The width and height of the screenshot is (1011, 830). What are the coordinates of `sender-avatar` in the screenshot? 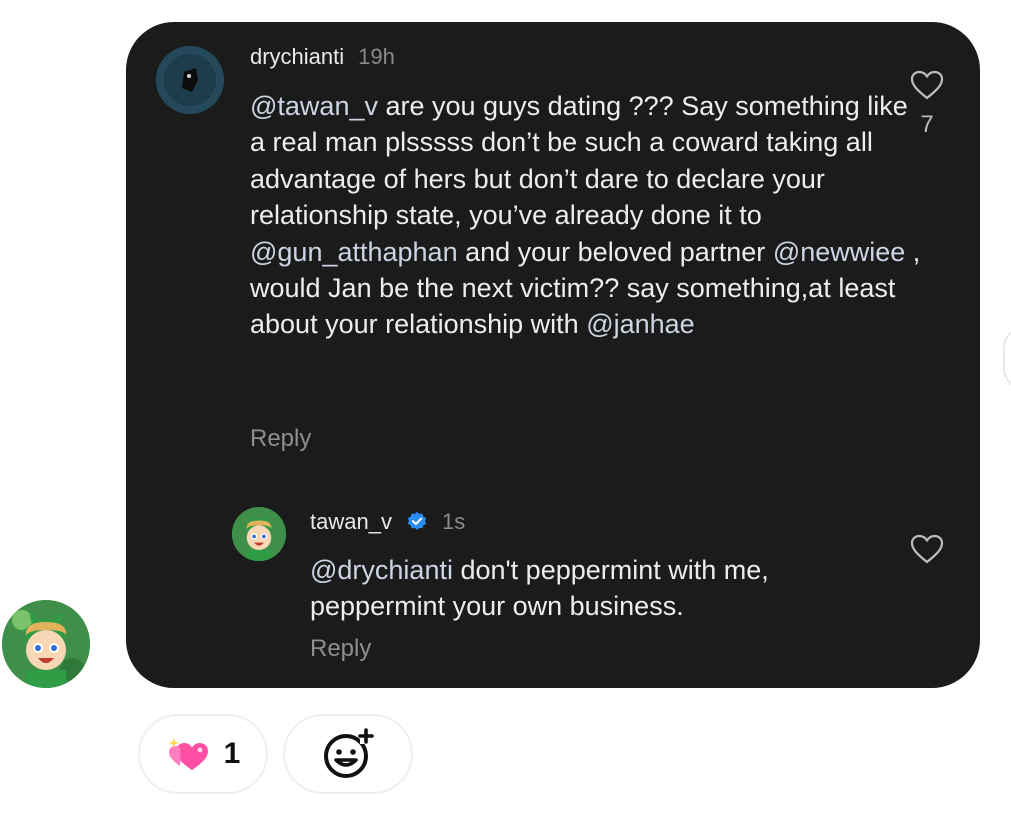 It's located at (46, 644).